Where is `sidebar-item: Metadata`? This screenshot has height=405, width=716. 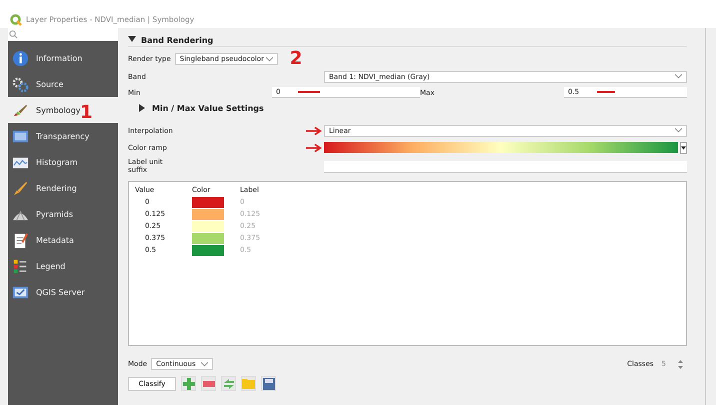
sidebar-item: Metadata is located at coordinates (63, 240).